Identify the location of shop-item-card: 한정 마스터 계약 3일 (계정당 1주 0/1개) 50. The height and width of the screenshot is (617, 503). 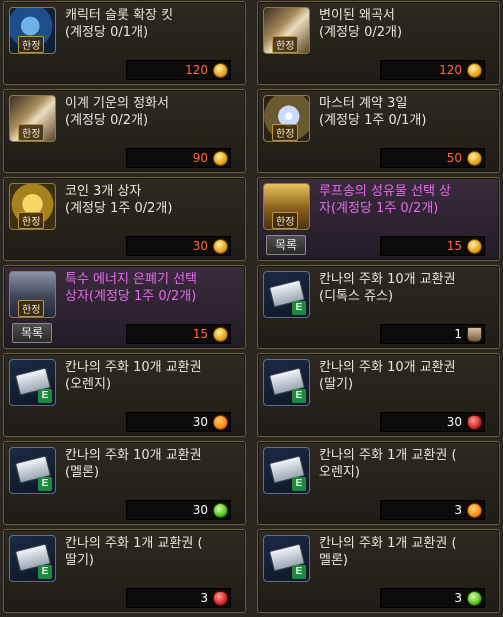
(378, 131).